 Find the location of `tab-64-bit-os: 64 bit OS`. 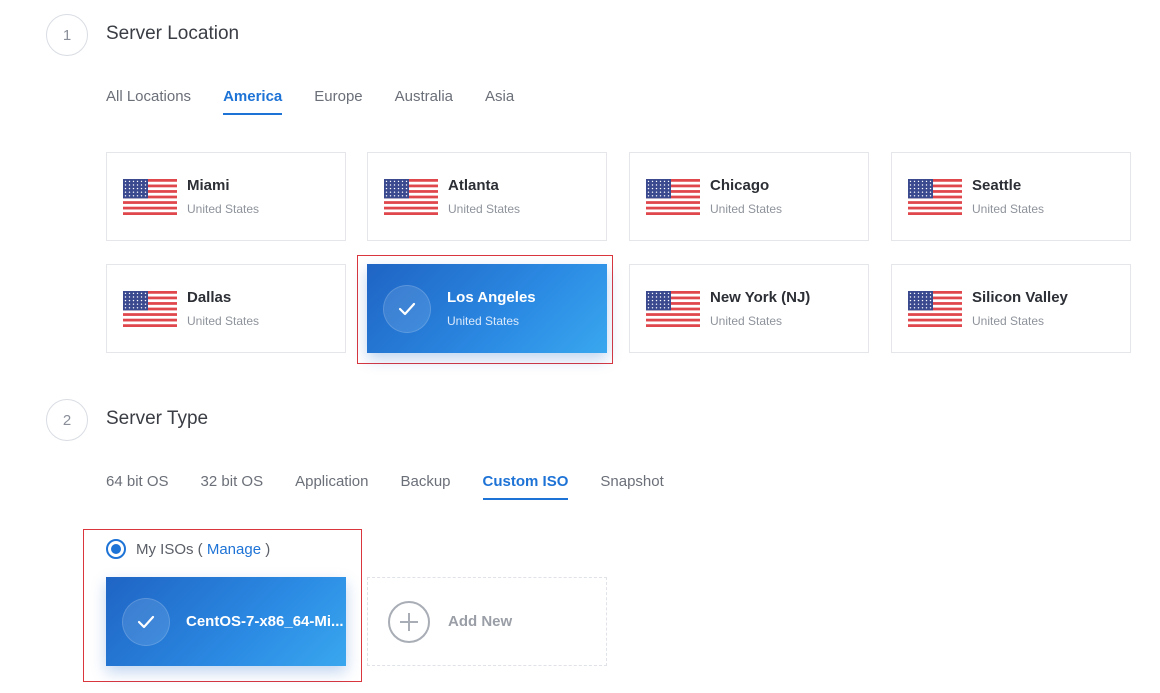

tab-64-bit-os: 64 bit OS is located at coordinates (137, 486).